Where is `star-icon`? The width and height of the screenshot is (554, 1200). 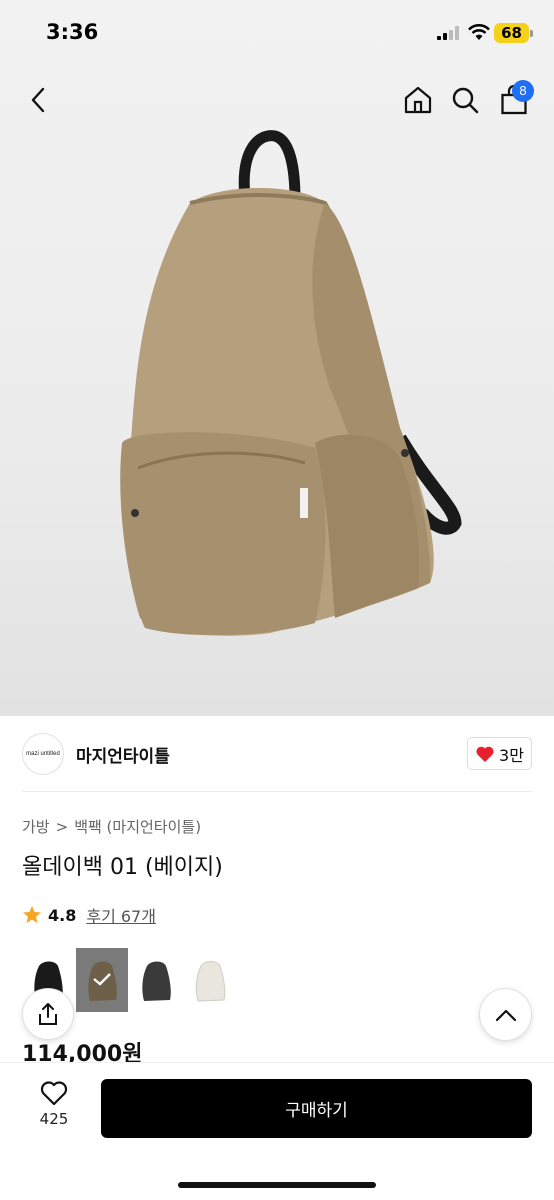
star-icon is located at coordinates (32, 914).